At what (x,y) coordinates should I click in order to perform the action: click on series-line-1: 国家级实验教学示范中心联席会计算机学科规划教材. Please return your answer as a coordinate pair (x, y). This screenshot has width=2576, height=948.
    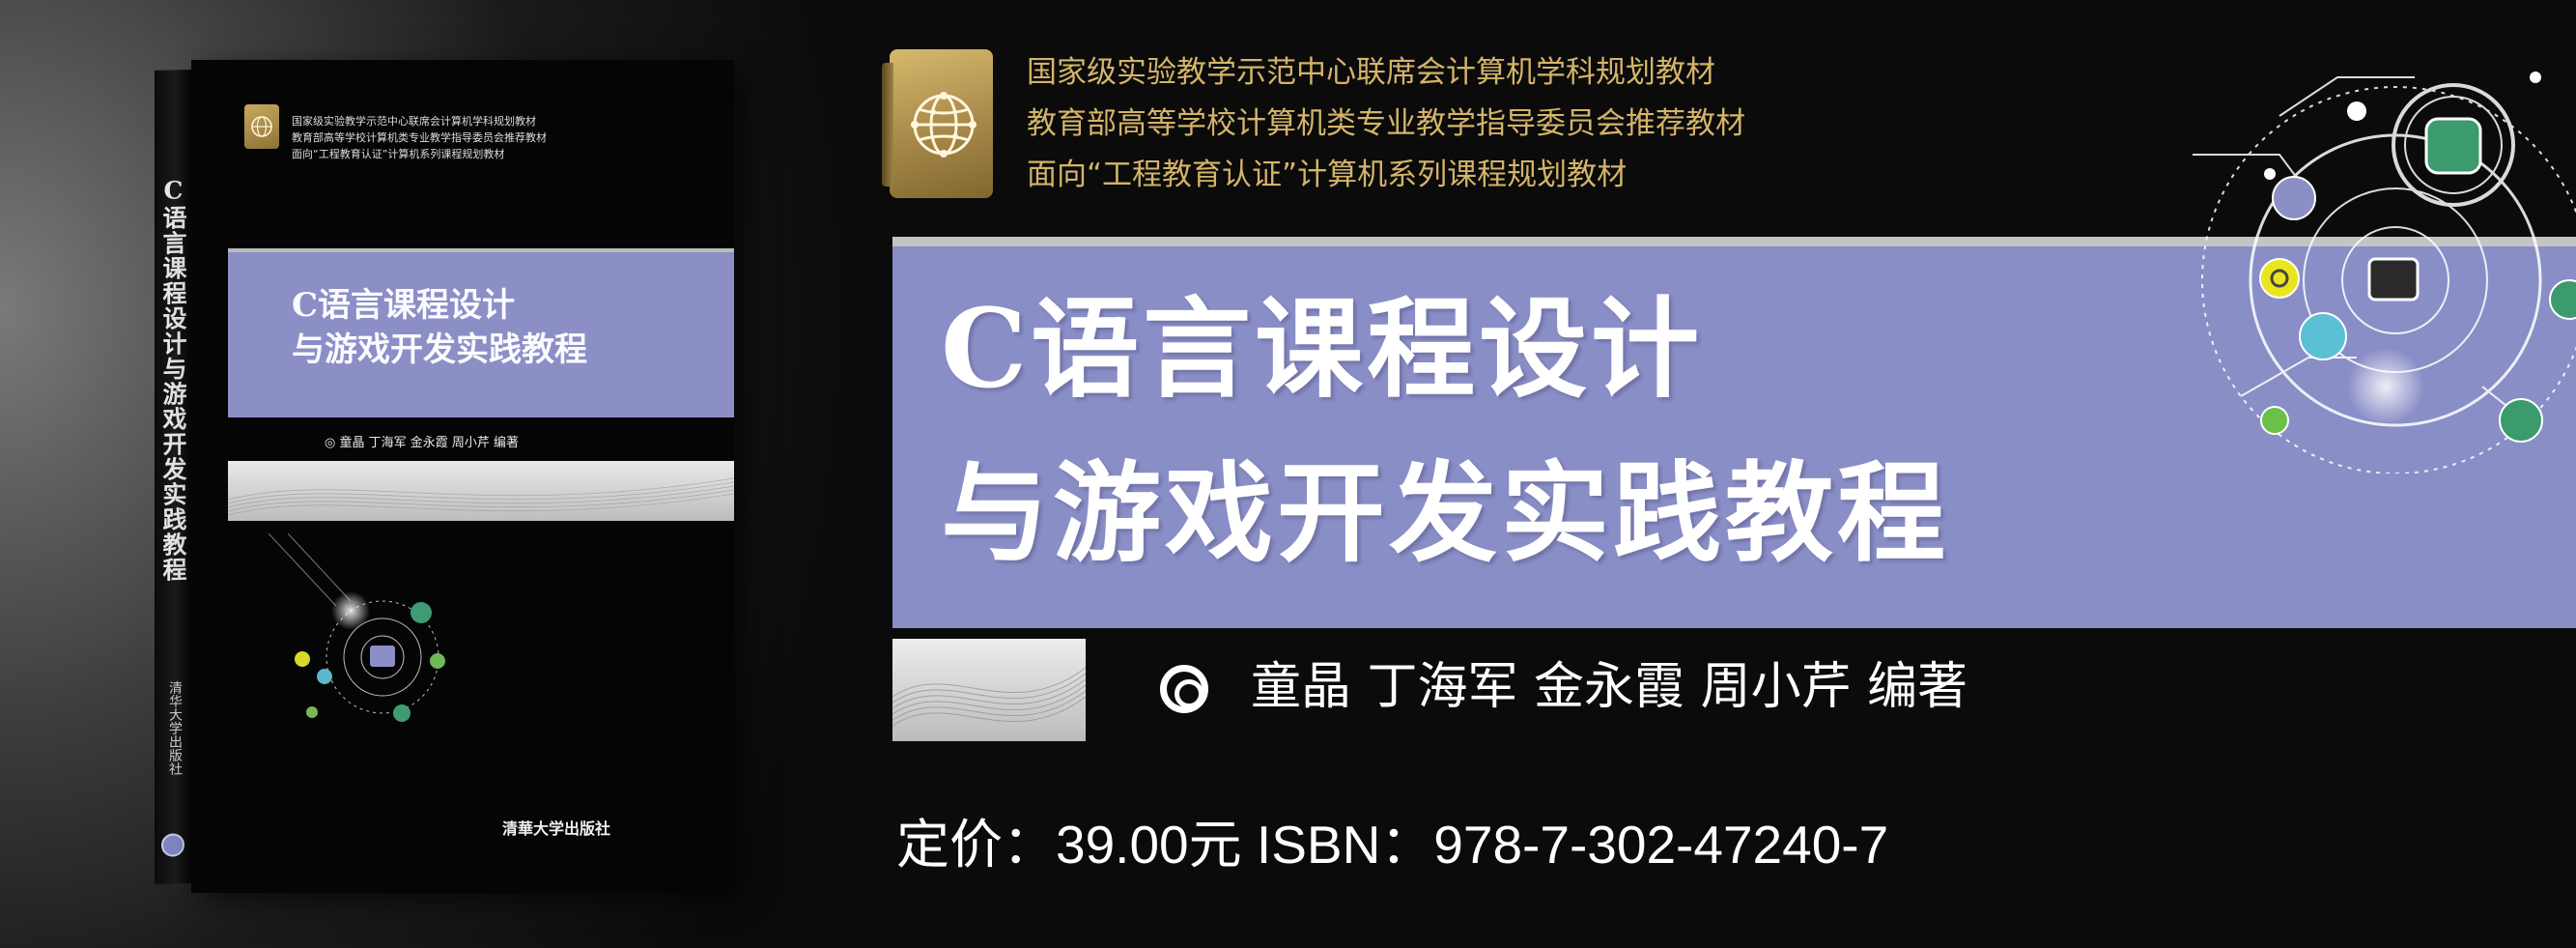
    Looking at the image, I should click on (1371, 72).